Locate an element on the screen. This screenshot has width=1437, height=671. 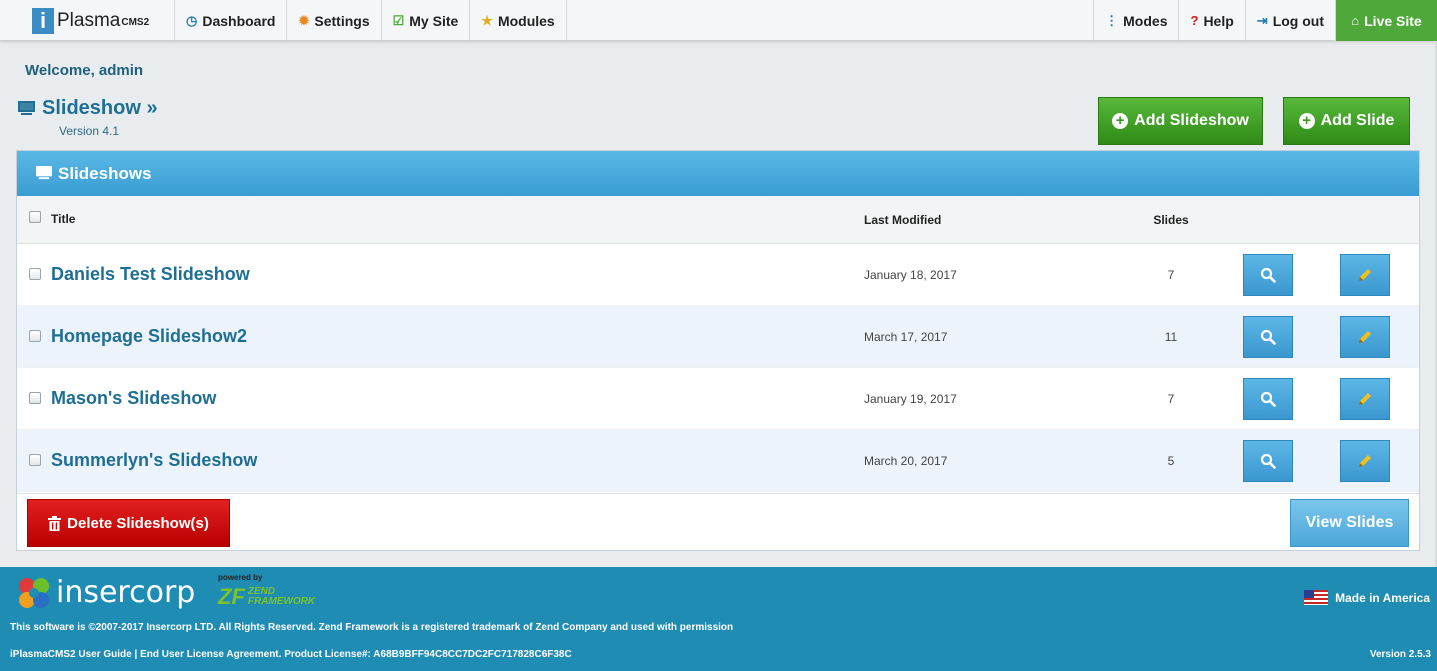
logout-icon: ⇥ is located at coordinates (1262, 20).